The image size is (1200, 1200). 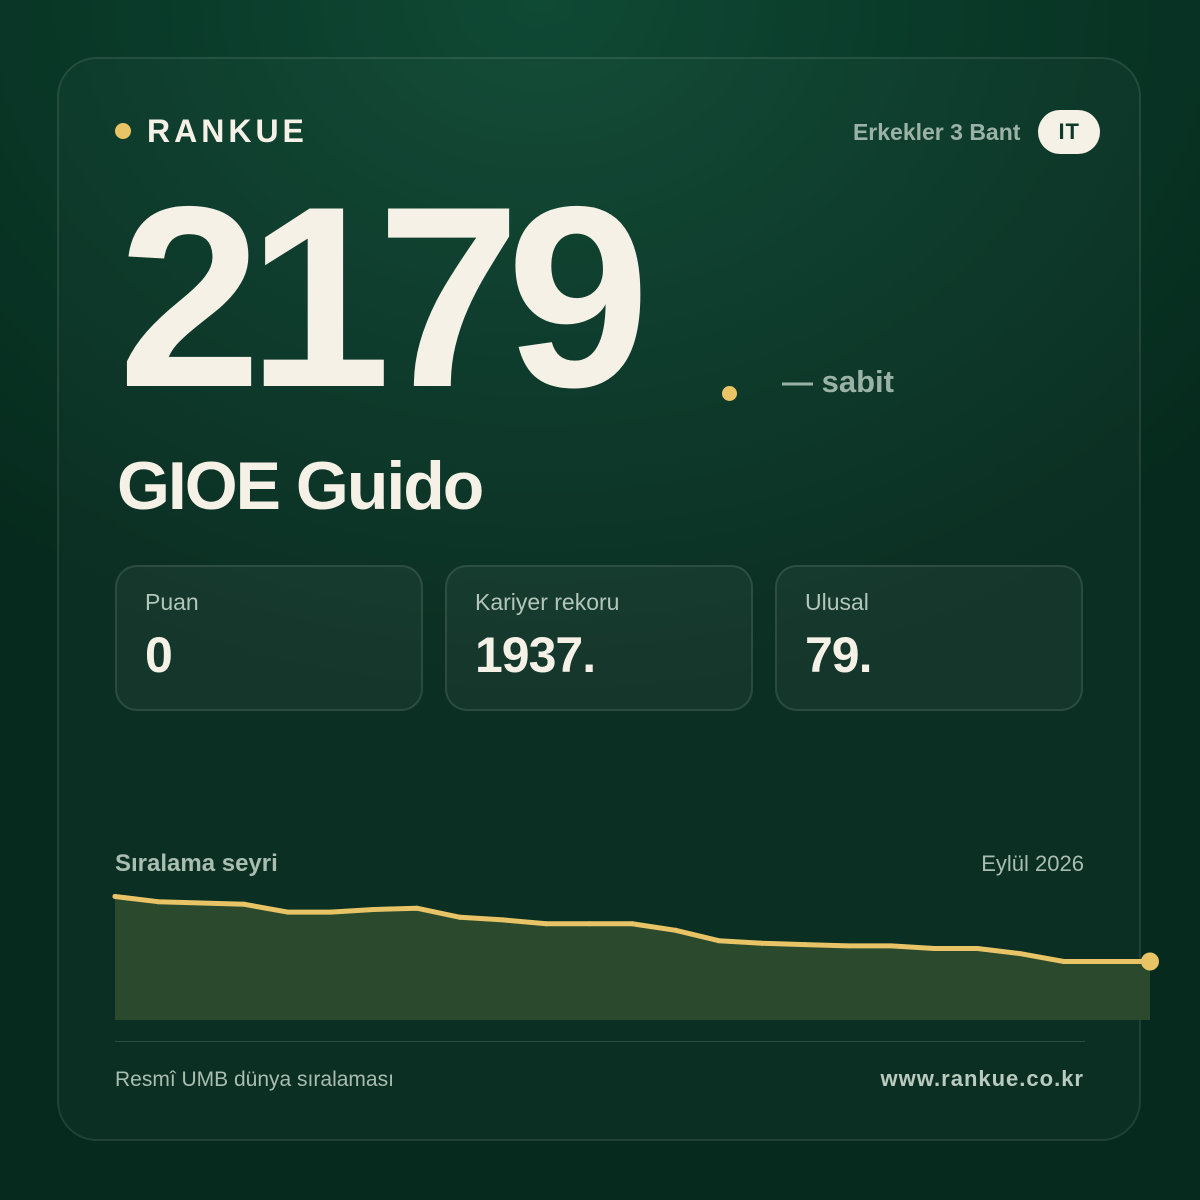 I want to click on category-info: Erkekler 3 Bant IT, so click(x=976, y=132).